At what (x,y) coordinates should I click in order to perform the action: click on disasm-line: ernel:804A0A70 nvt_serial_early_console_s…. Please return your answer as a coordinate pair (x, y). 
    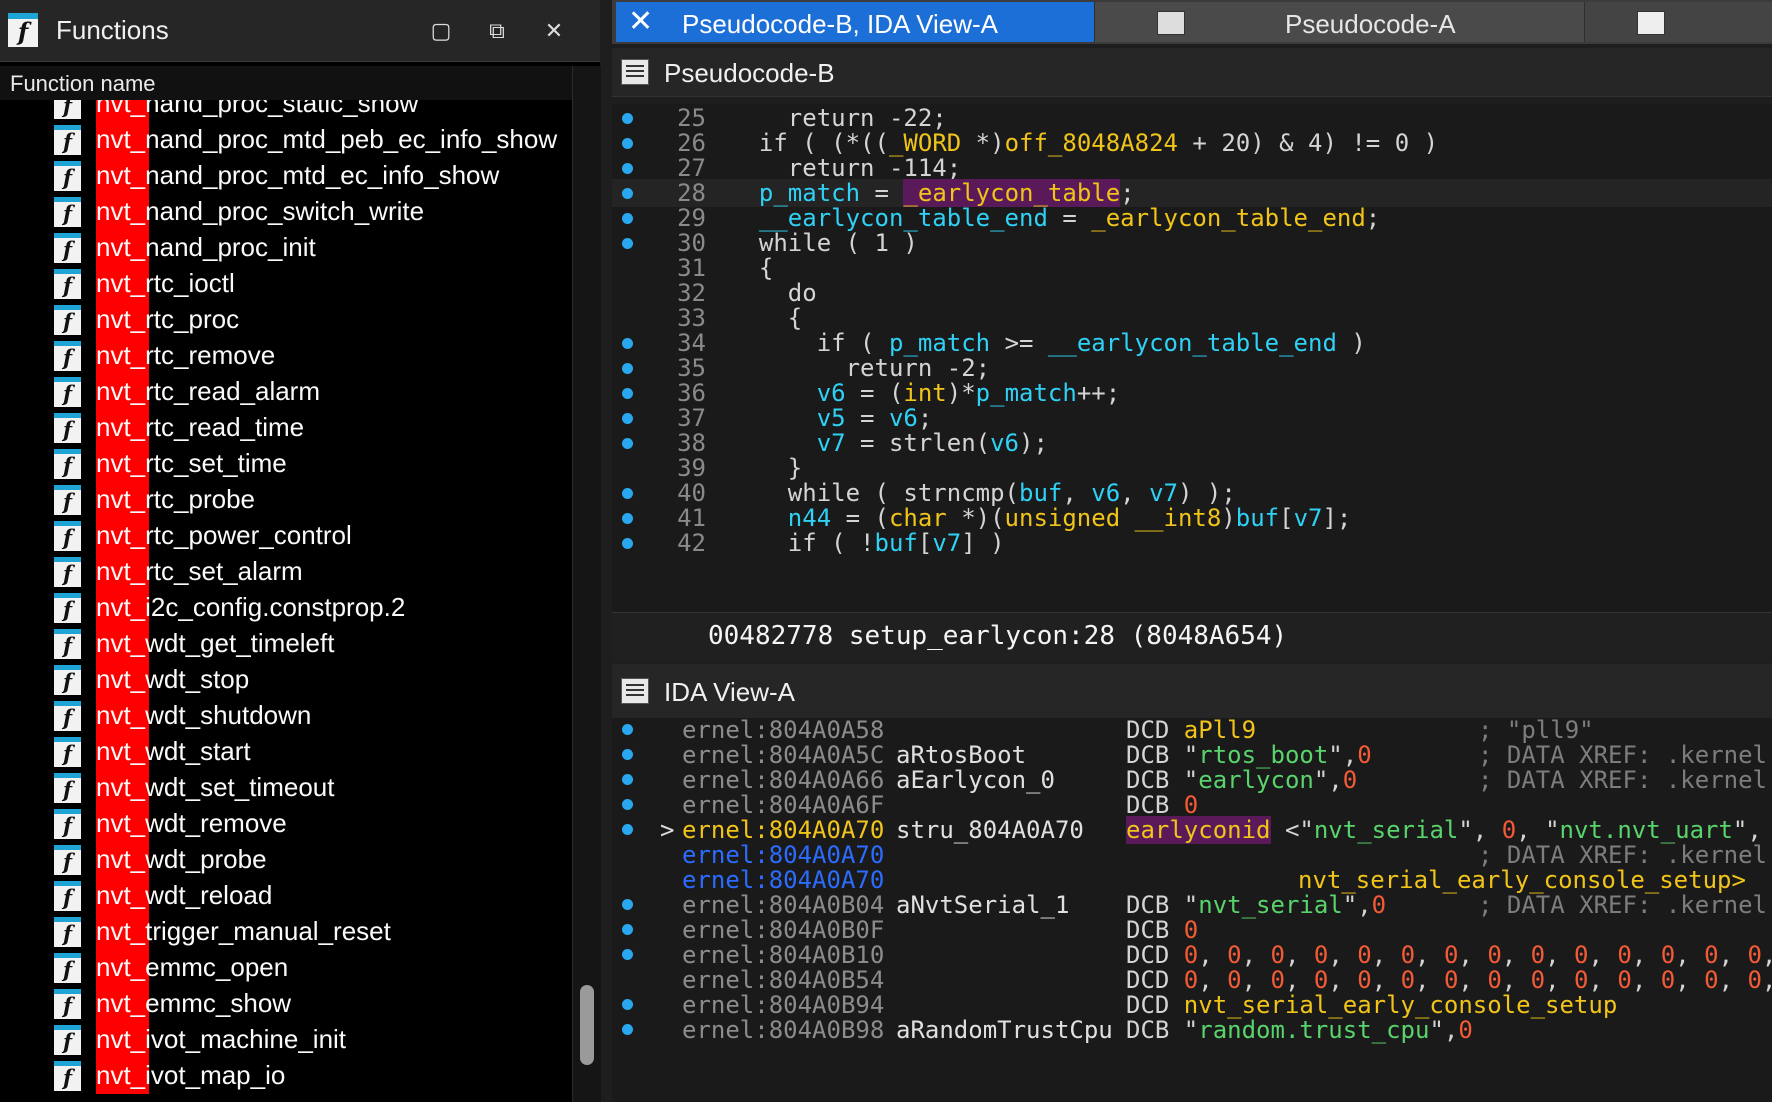
    Looking at the image, I should click on (1192, 880).